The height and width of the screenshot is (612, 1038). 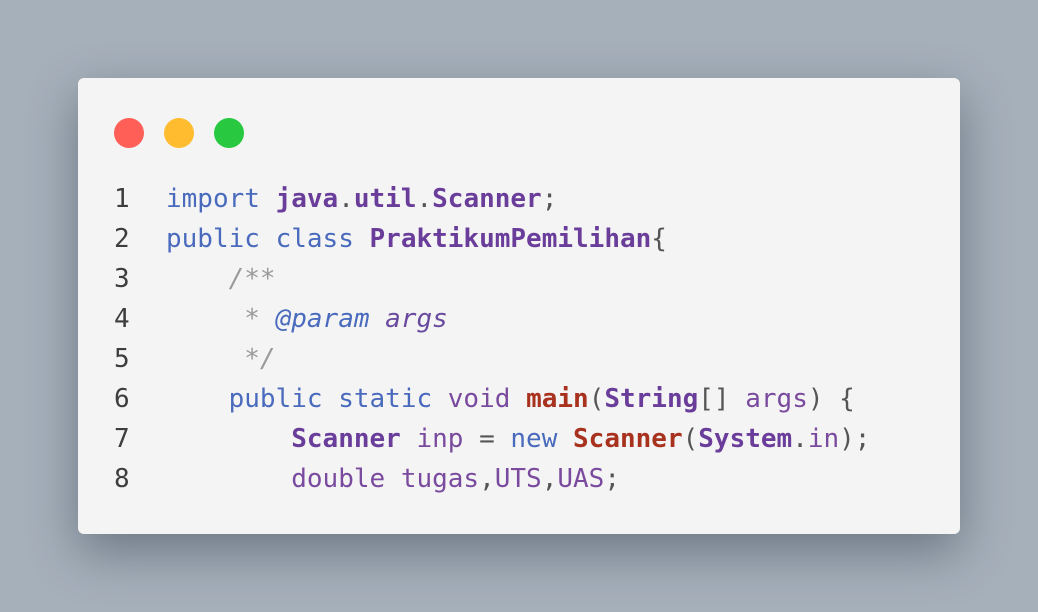 I want to click on line-number: 6, so click(x=122, y=399).